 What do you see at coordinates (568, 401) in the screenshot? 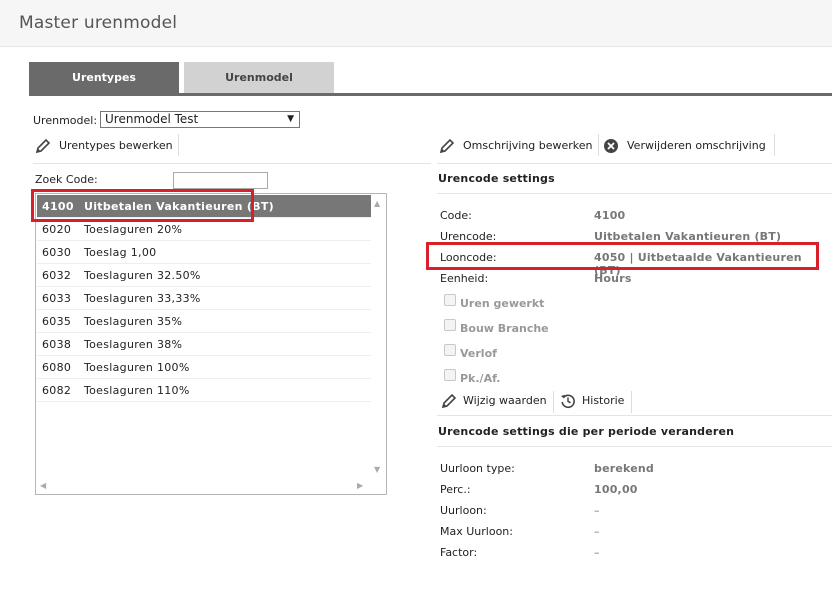
I see `history-icon` at bounding box center [568, 401].